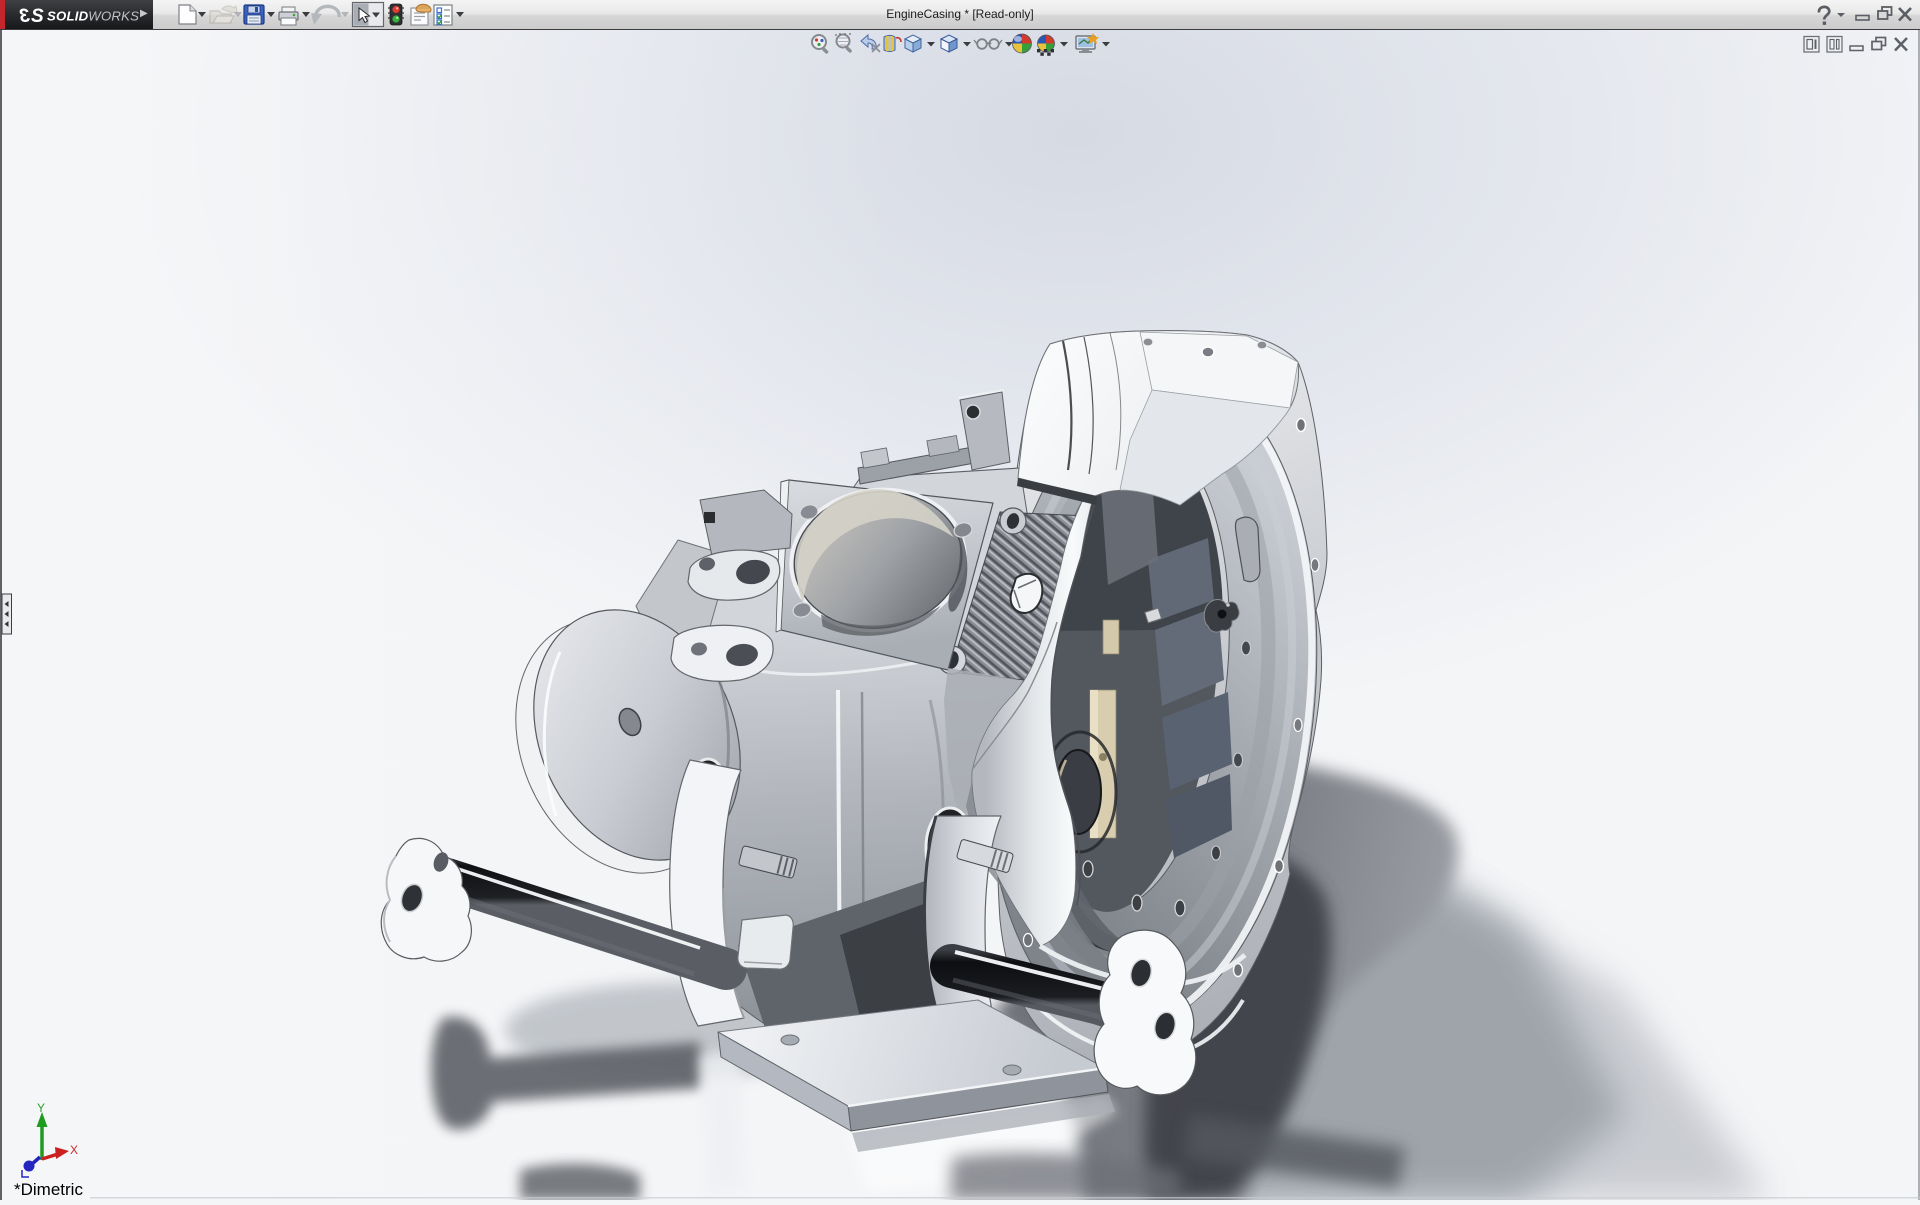 This screenshot has height=1205, width=1920. Describe the element at coordinates (74, 1150) in the screenshot. I see `svg-text: X` at that location.